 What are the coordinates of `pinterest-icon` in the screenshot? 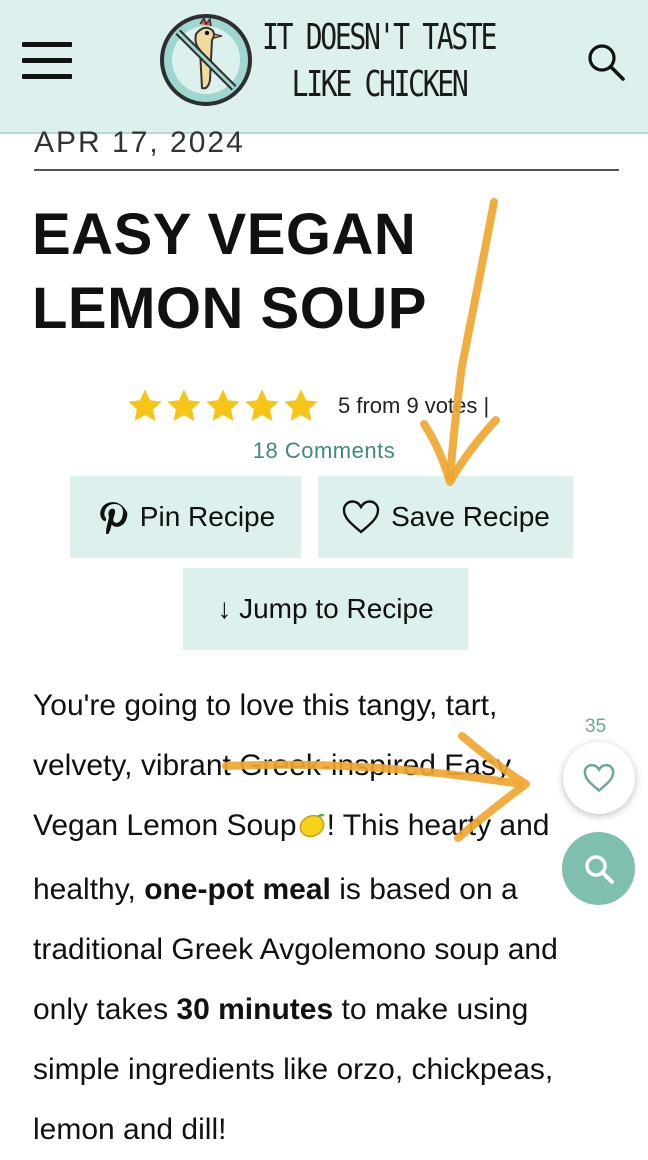 It's located at (114, 518).